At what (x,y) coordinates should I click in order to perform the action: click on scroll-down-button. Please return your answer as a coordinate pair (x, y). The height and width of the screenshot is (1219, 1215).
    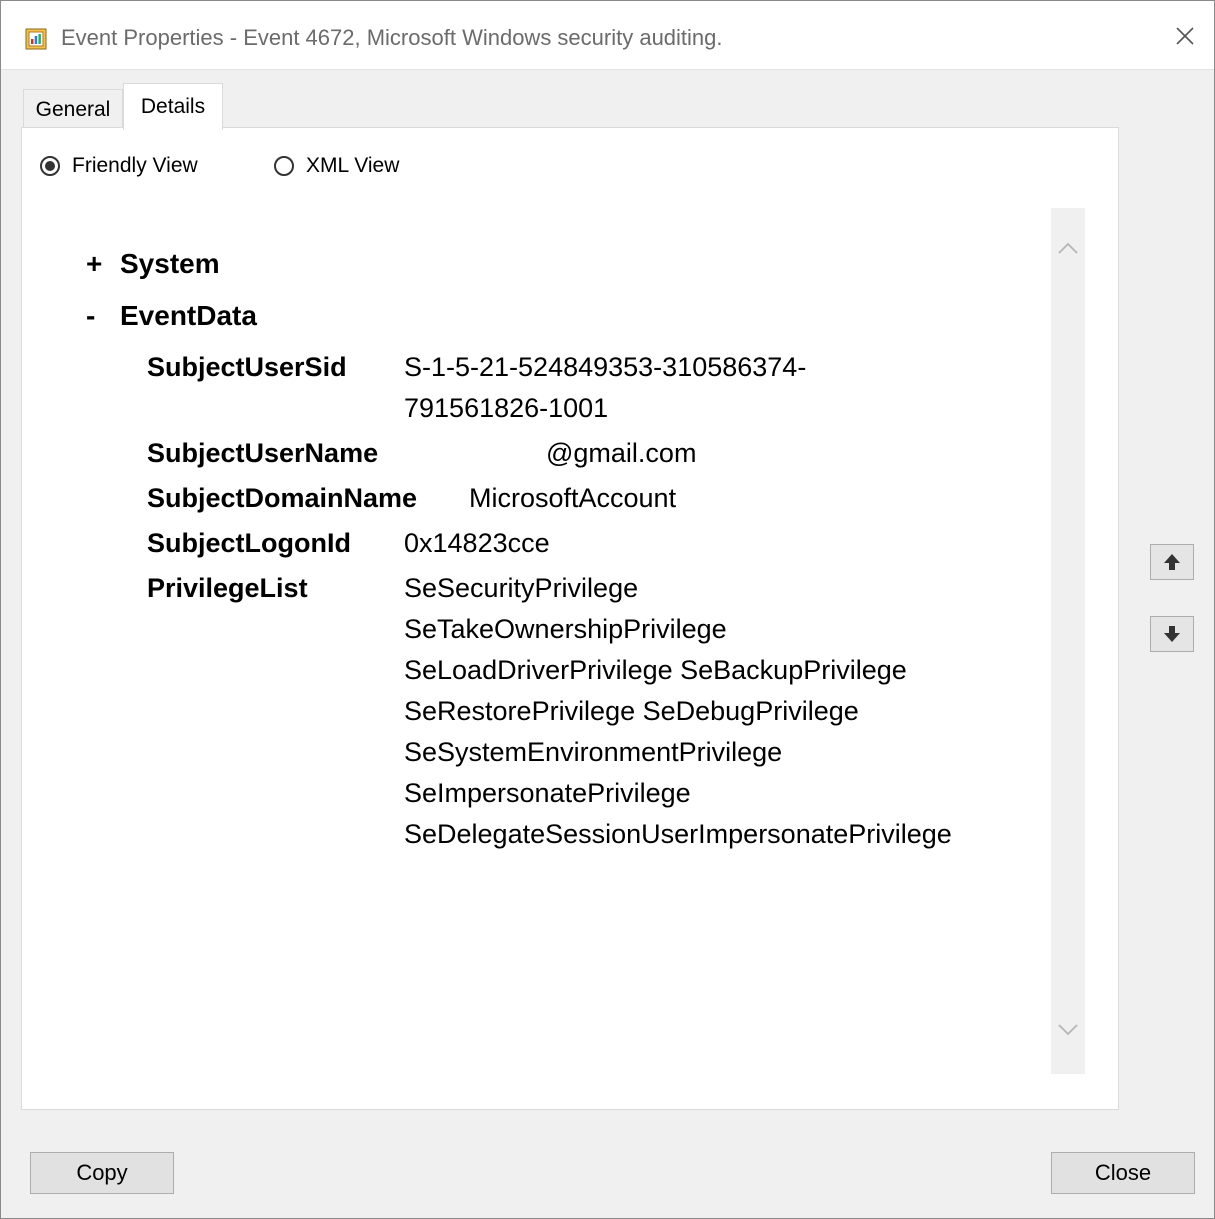
    Looking at the image, I should click on (1068, 1030).